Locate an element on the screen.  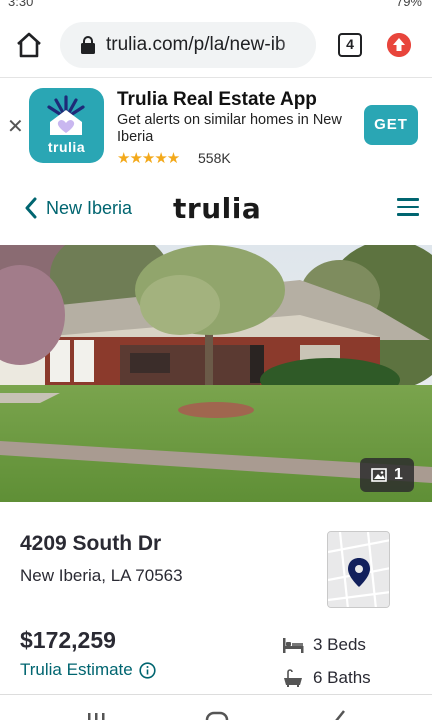
beds-fact: 3 Beds is located at coordinates (326, 644).